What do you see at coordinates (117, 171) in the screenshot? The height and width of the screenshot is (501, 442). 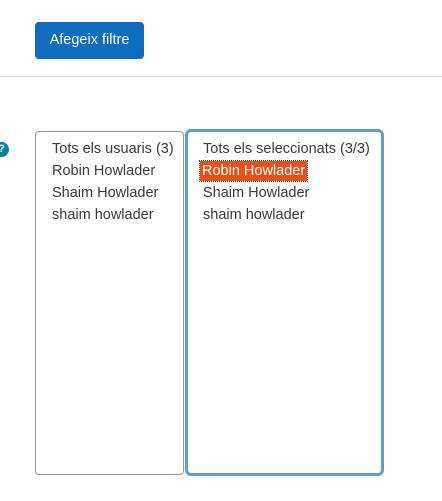 I see `option-user: Robin Howlader` at bounding box center [117, 171].